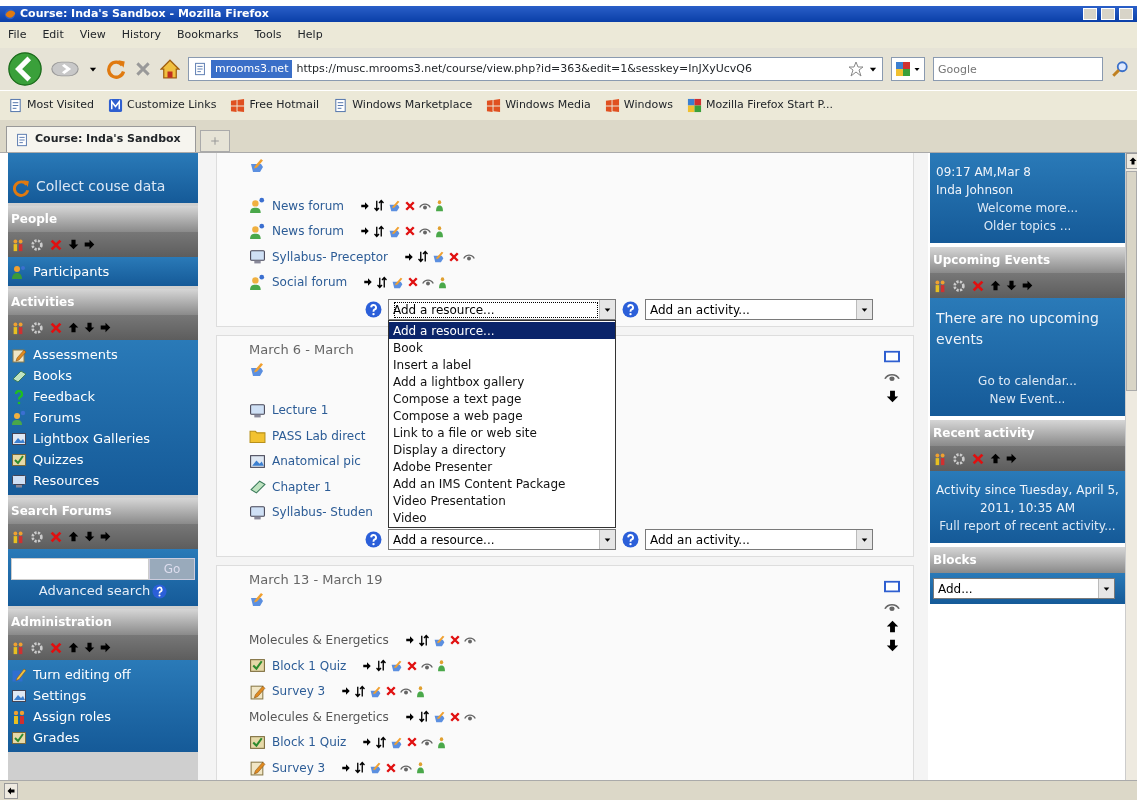 The width and height of the screenshot is (1137, 800). Describe the element at coordinates (1120, 69) in the screenshot. I see `search-icon` at that location.